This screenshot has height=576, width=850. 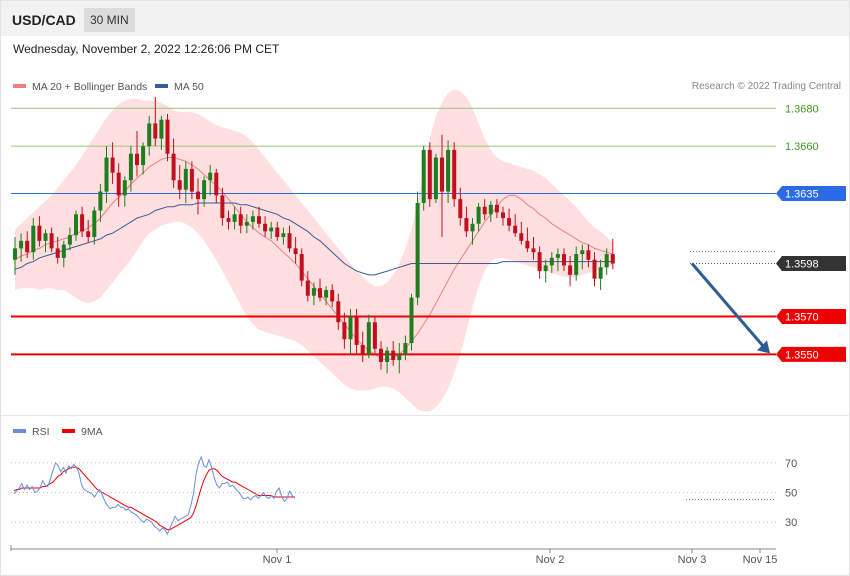 What do you see at coordinates (550, 560) in the screenshot?
I see `x-axis-tick-label: Nov 2` at bounding box center [550, 560].